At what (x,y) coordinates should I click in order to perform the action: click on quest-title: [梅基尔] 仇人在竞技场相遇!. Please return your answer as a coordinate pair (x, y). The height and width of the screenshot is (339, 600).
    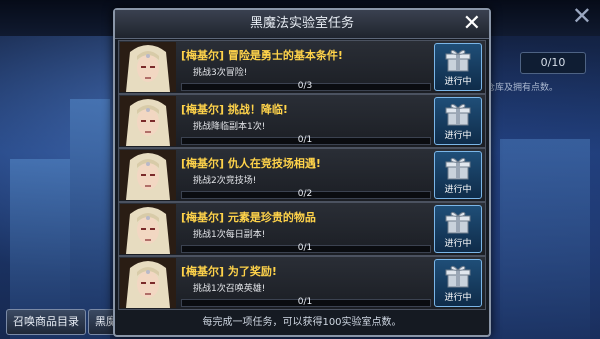
    Looking at the image, I should click on (251, 163).